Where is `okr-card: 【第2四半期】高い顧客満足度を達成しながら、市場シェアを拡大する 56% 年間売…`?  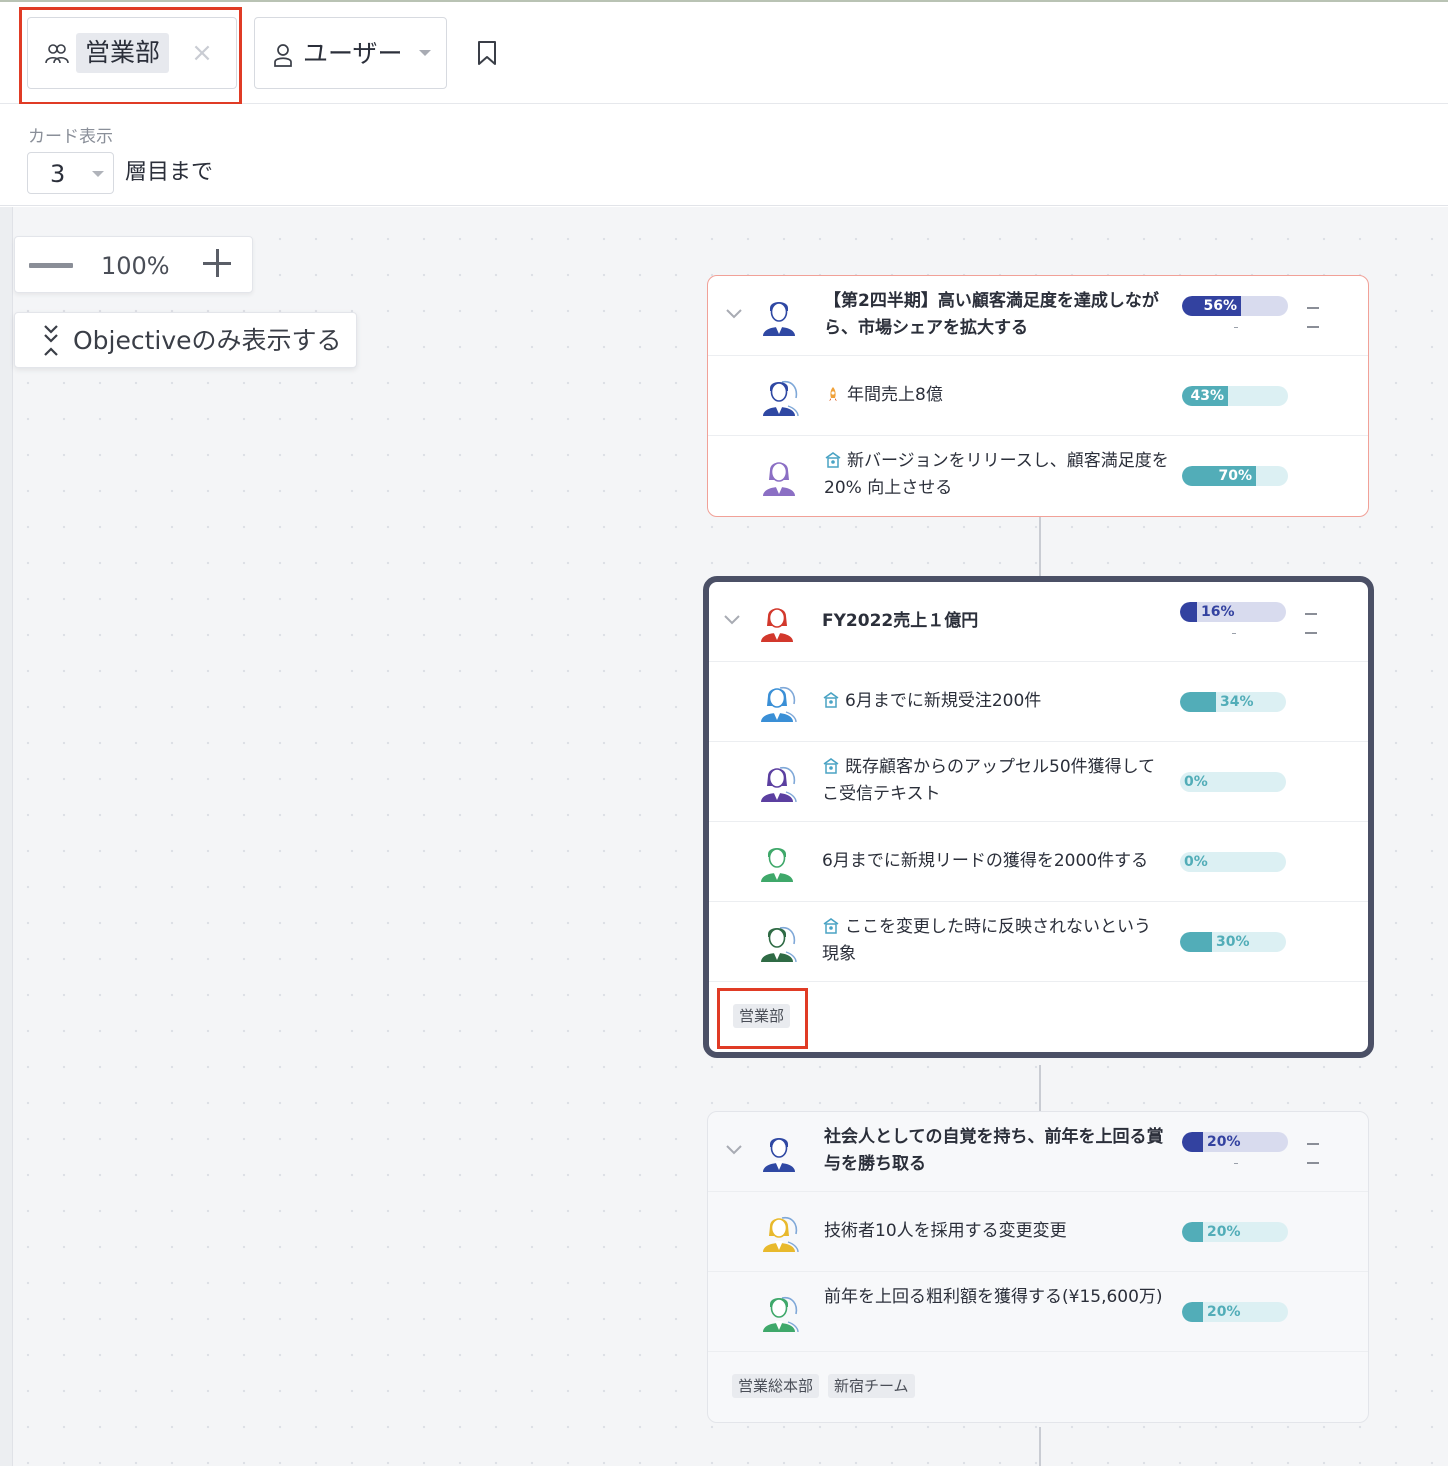
okr-card: 【第2四半期】高い顧客満足度を達成しながら、市場シェアを拡大する 56% 年間売… is located at coordinates (1038, 396).